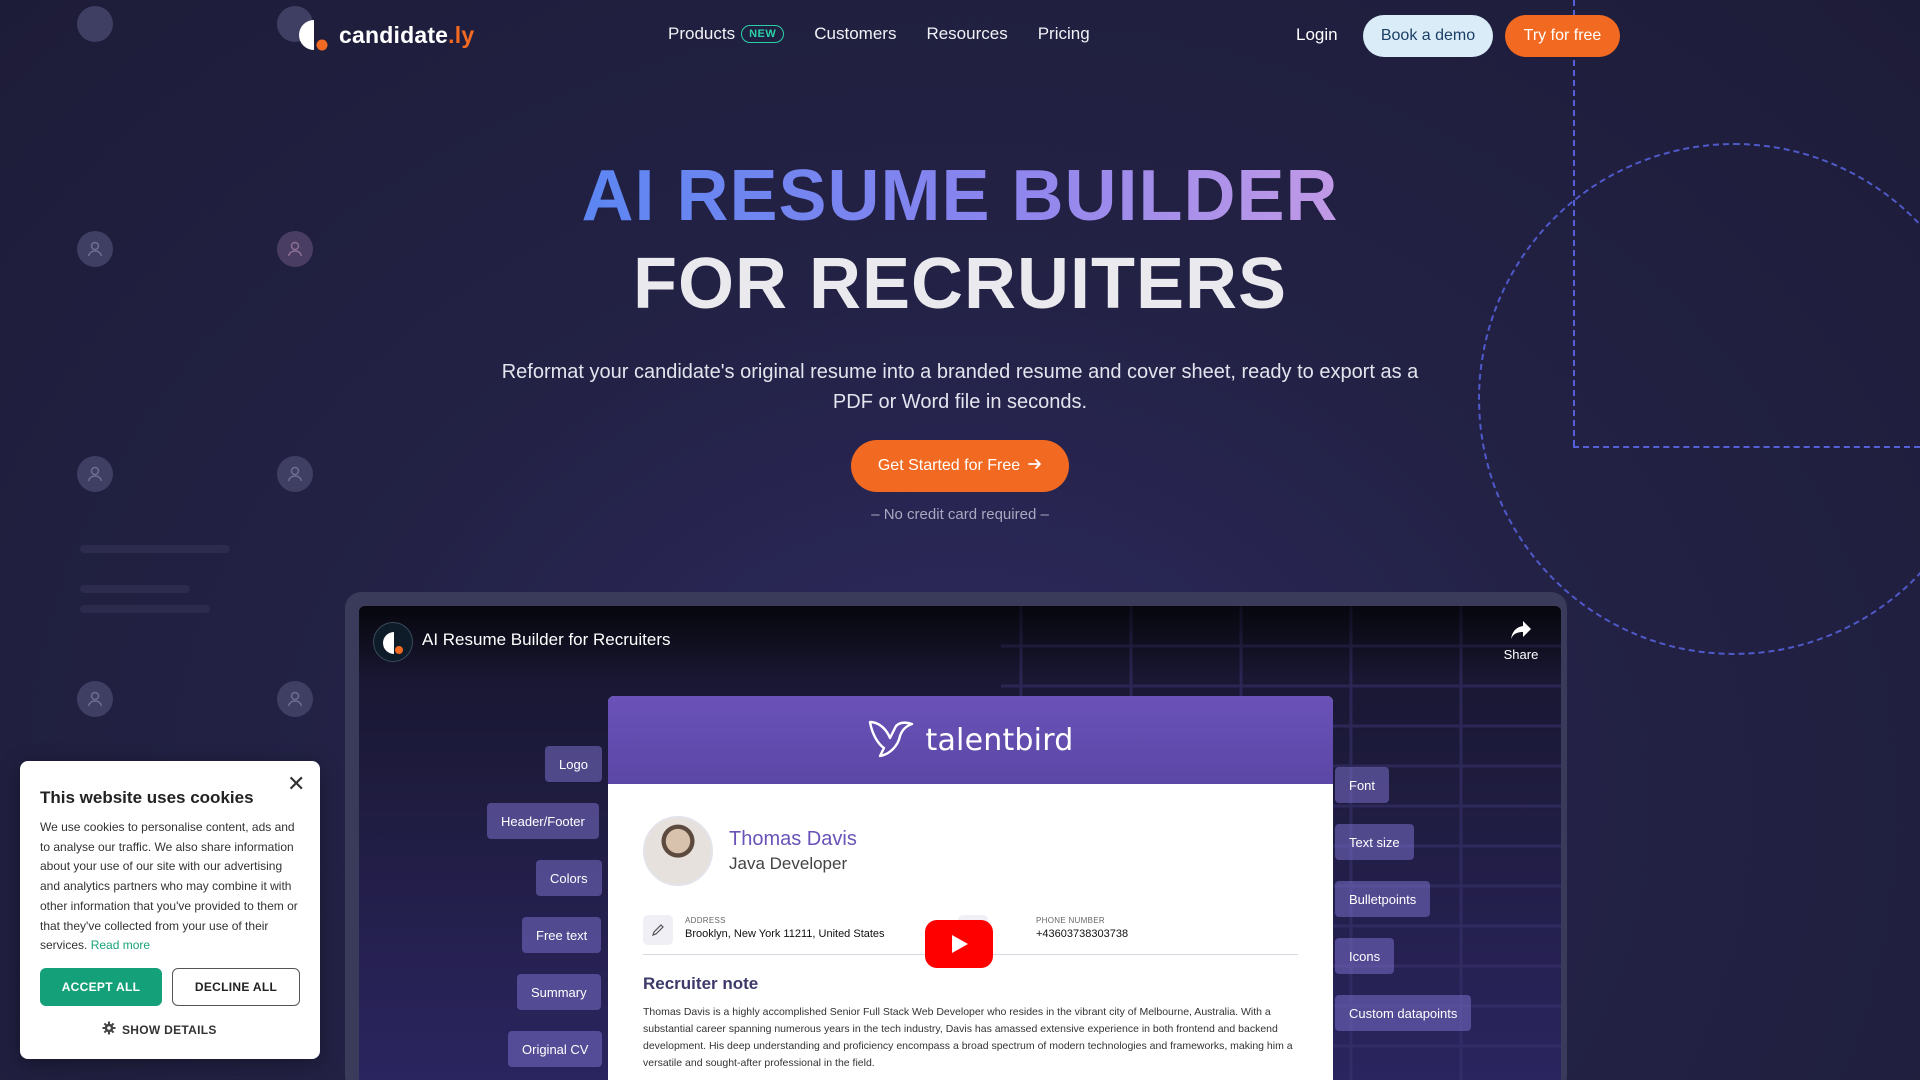  What do you see at coordinates (1428, 36) in the screenshot?
I see `book-demo-button: Book a demo` at bounding box center [1428, 36].